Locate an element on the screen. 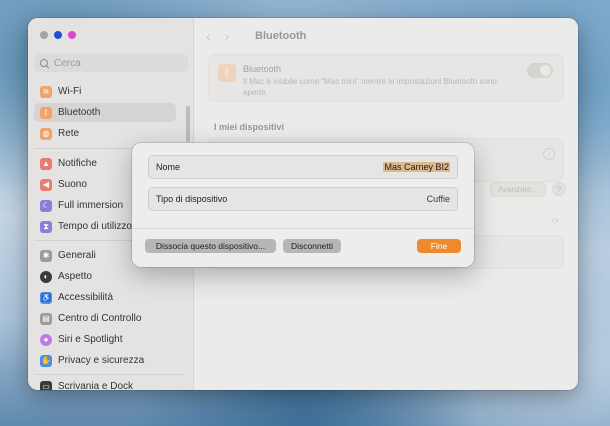 The height and width of the screenshot is (426, 610). sidebar-item-control-center: ▤ Centro di Controllo is located at coordinates (105, 318).